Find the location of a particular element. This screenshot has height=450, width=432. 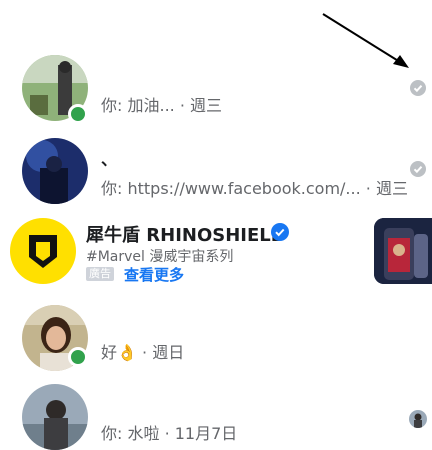

verified-badge-icon is located at coordinates (280, 232).